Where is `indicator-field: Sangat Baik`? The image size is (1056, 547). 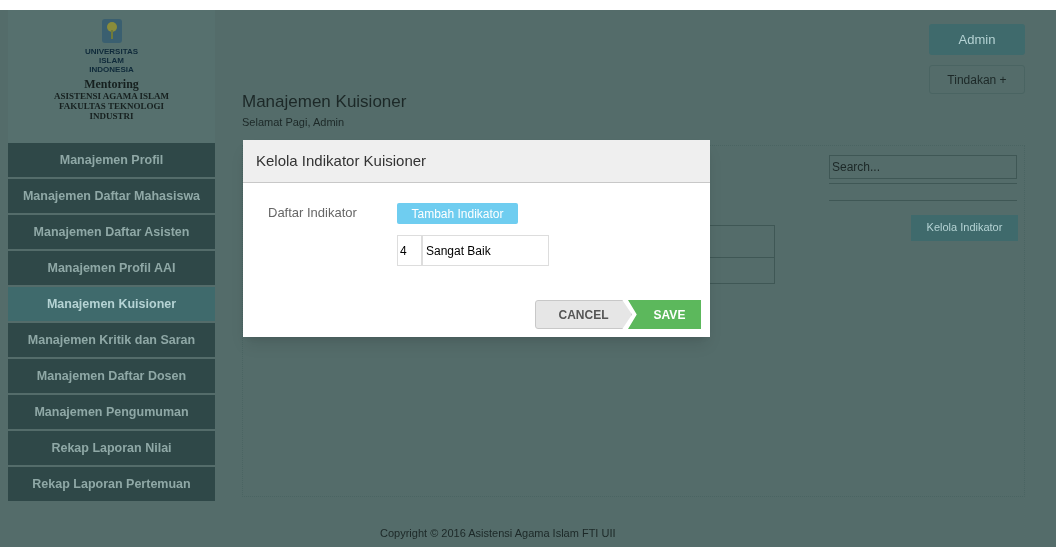 indicator-field: Sangat Baik is located at coordinates (485, 250).